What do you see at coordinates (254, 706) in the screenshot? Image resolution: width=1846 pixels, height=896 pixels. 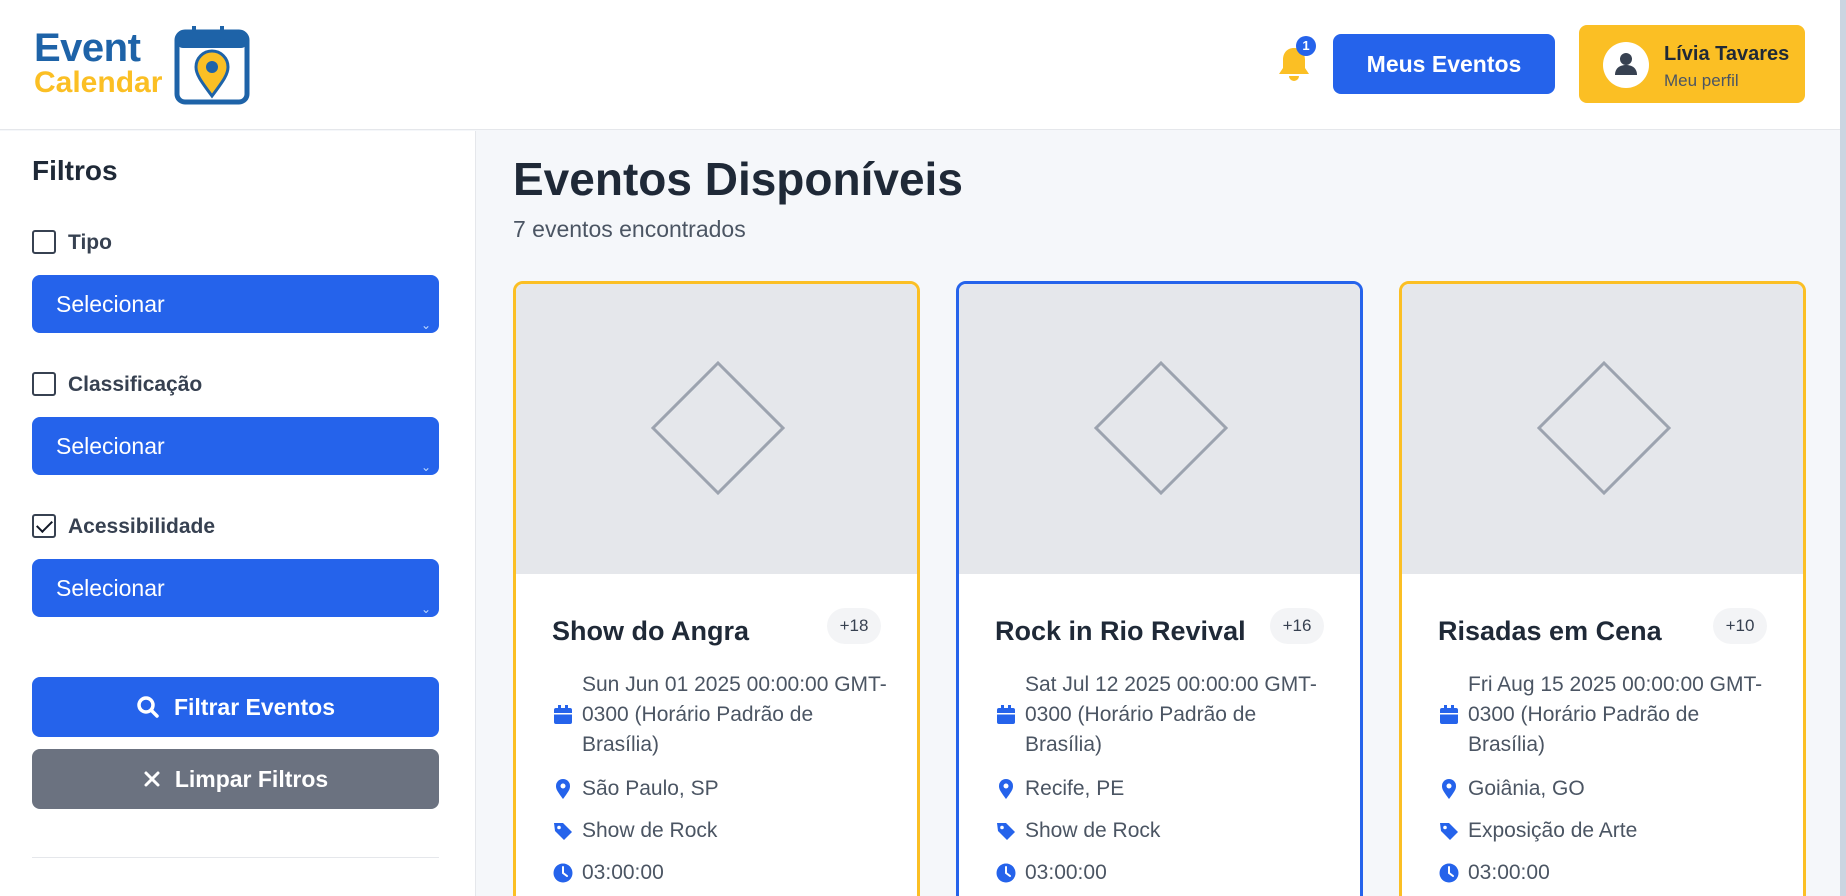 I see `filter-events-label: Filtrar Eventos` at bounding box center [254, 706].